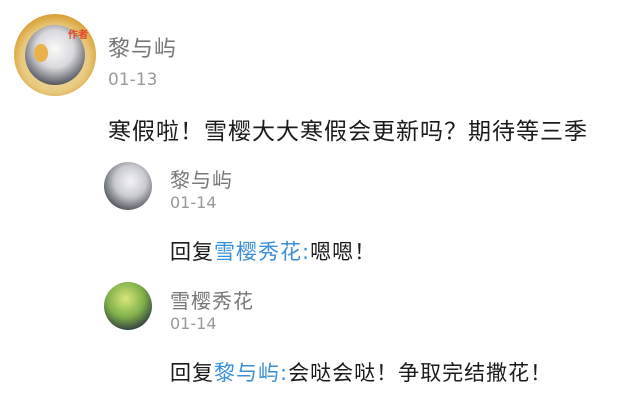  I want to click on author-avatar: 作者, so click(55, 55).